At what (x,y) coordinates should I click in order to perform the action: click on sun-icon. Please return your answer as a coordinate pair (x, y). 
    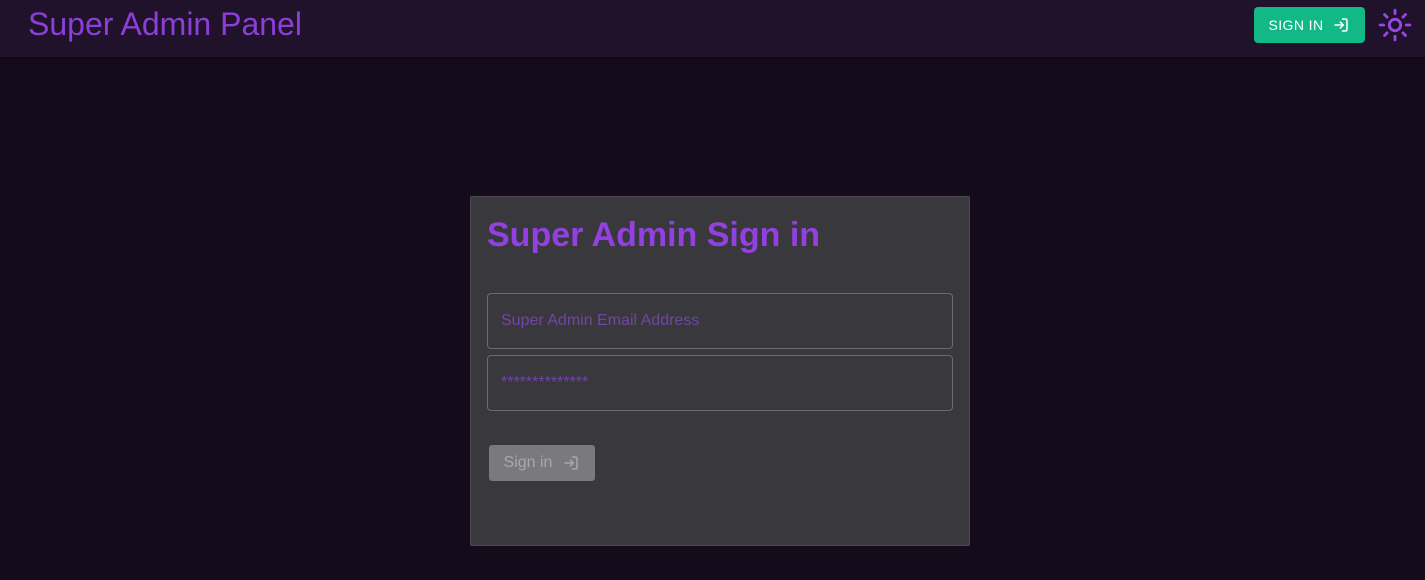
    Looking at the image, I should click on (1395, 25).